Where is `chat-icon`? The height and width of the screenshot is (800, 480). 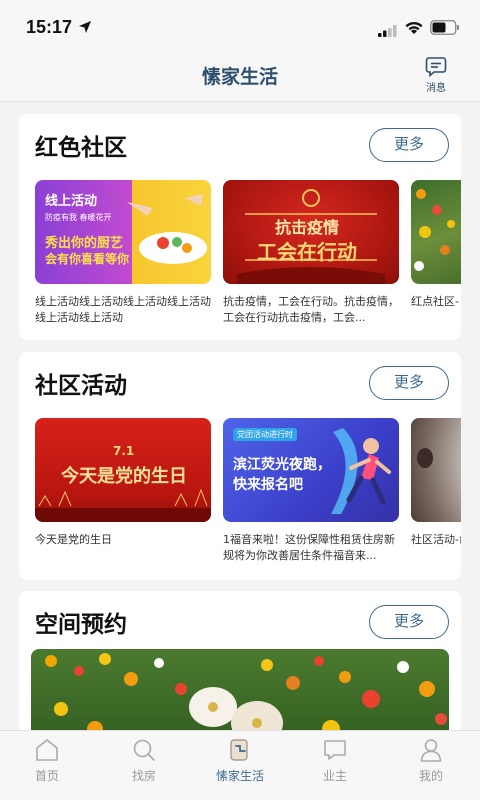 chat-icon is located at coordinates (335, 750).